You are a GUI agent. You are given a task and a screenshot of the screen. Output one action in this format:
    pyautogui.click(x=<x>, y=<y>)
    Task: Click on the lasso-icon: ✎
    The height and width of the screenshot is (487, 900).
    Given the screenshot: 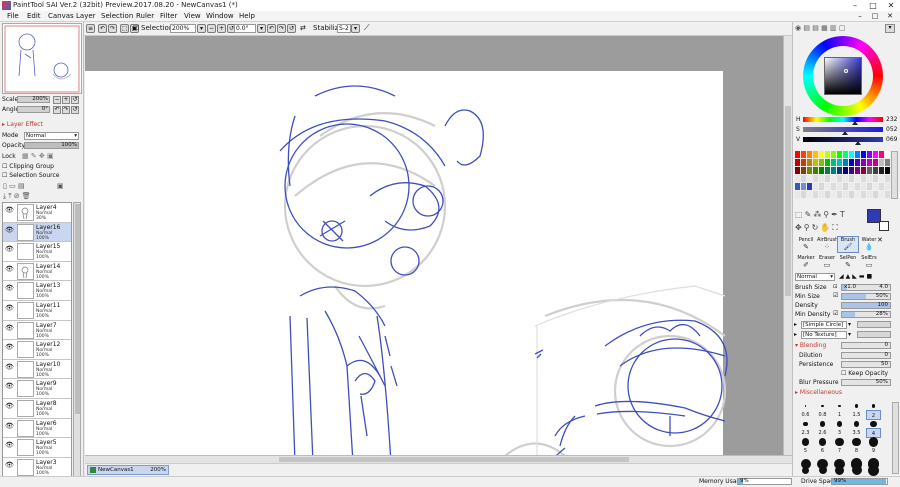 What is the action you would take?
    pyautogui.click(x=809, y=214)
    